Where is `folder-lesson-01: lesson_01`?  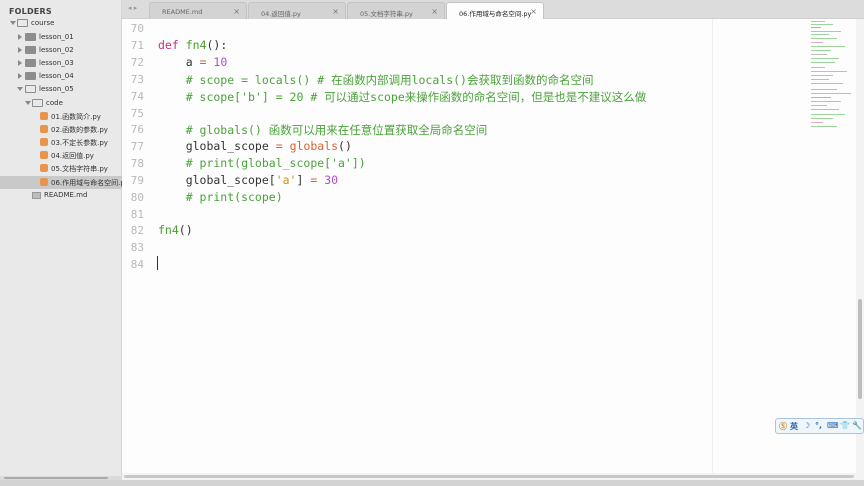 folder-lesson-01: lesson_01 is located at coordinates (61, 37).